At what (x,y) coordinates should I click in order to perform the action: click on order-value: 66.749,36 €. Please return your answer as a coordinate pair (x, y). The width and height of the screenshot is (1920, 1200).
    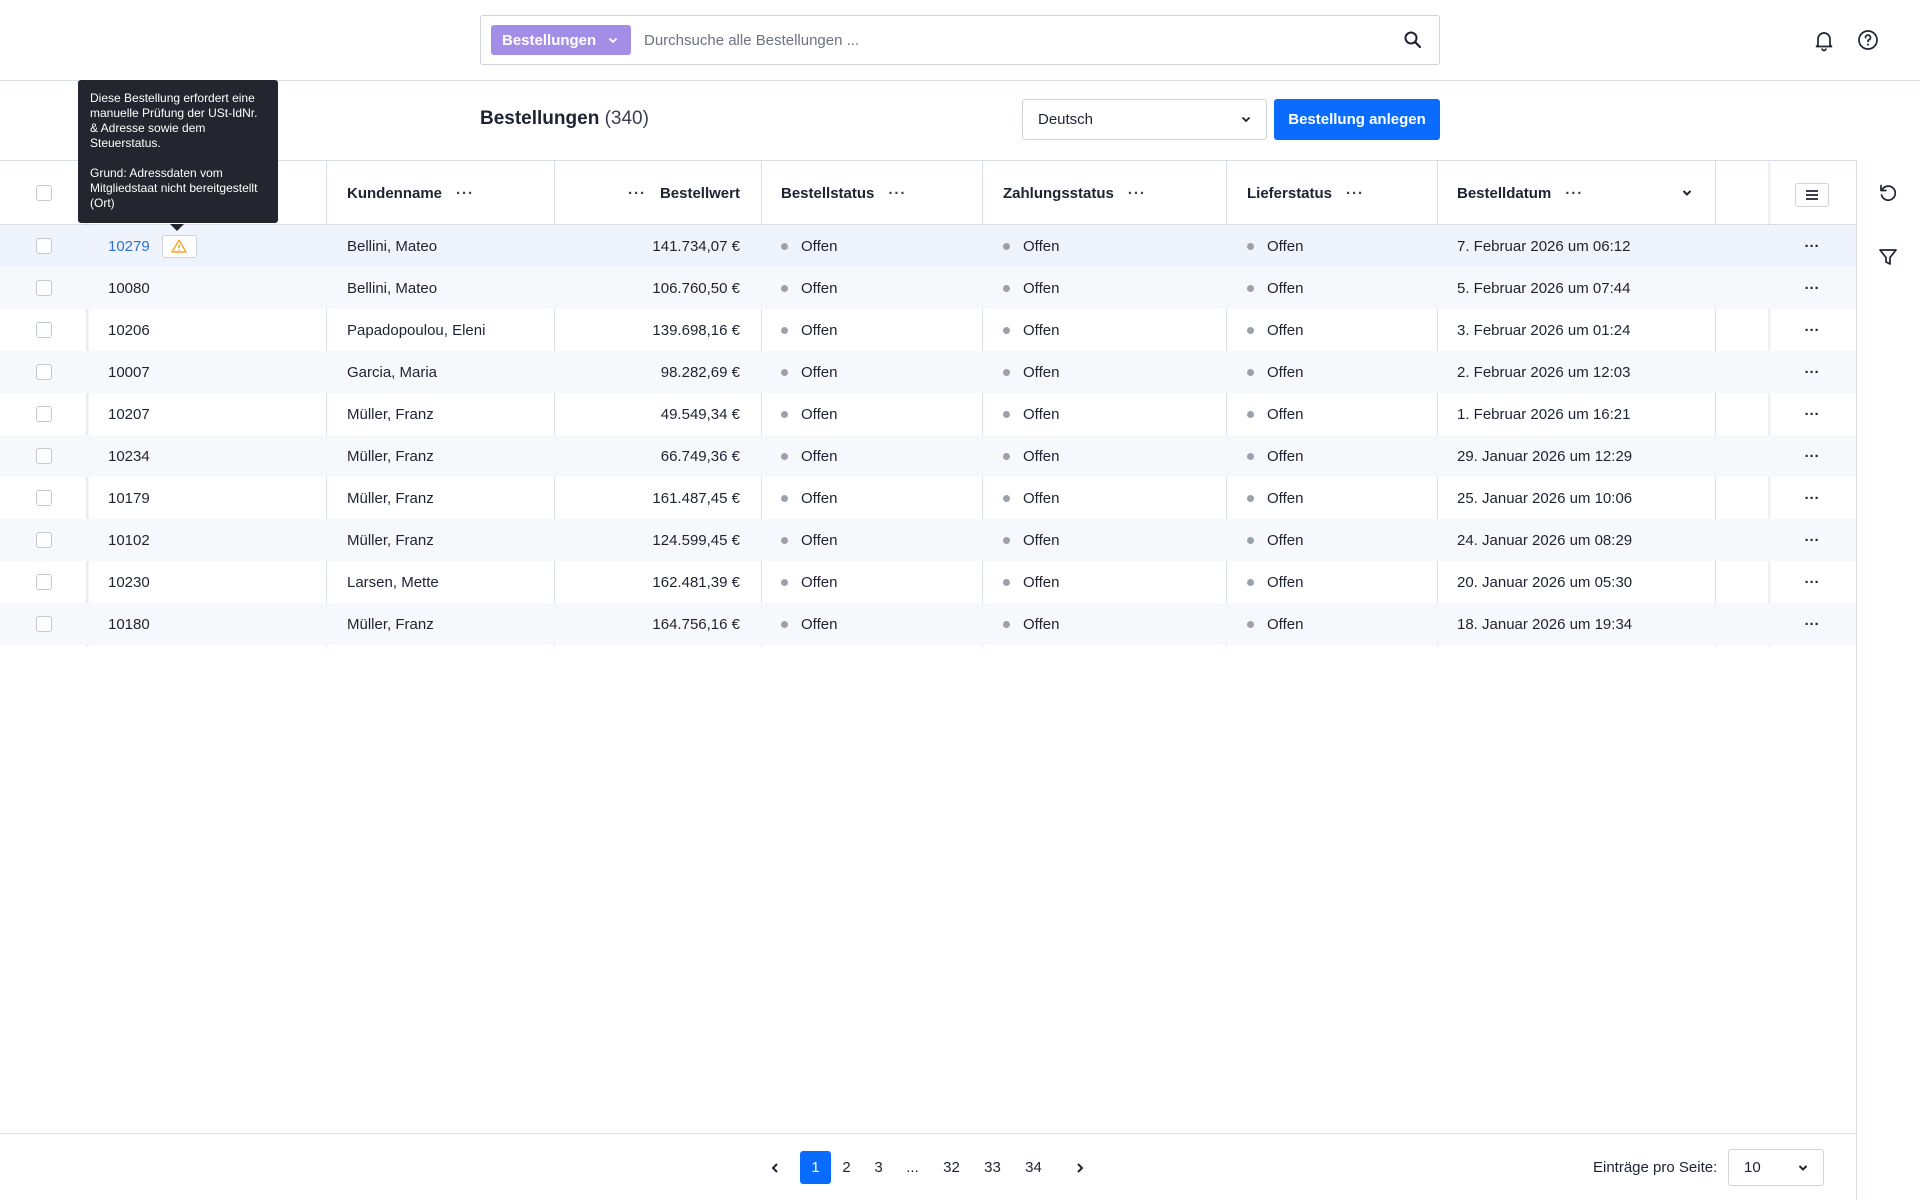
    Looking at the image, I should click on (700, 456).